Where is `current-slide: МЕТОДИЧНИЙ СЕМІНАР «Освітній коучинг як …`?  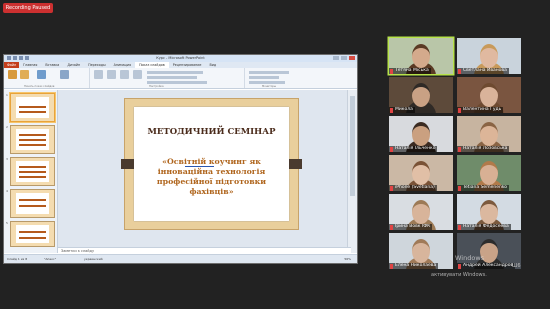
current-slide: МЕТОДИЧНИЙ СЕМІНАР «Освітній коучинг як … is located at coordinates (211, 164).